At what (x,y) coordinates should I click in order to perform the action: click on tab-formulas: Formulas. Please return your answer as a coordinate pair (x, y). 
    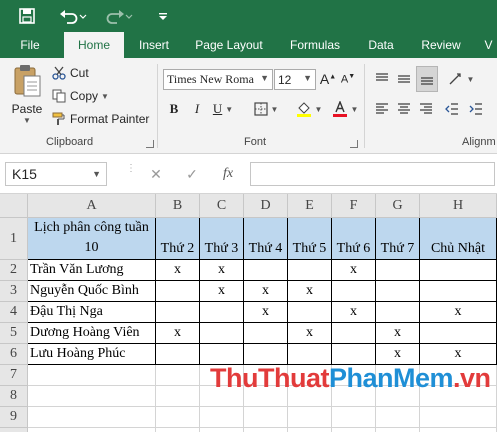
    Looking at the image, I should click on (315, 45).